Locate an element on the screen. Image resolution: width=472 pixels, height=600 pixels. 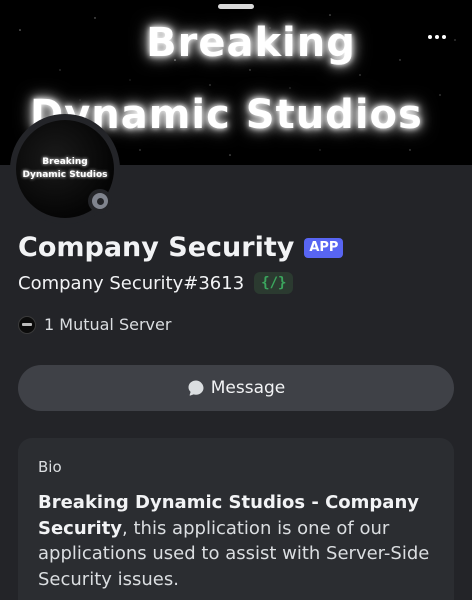
offline-status-icon is located at coordinates (100, 201).